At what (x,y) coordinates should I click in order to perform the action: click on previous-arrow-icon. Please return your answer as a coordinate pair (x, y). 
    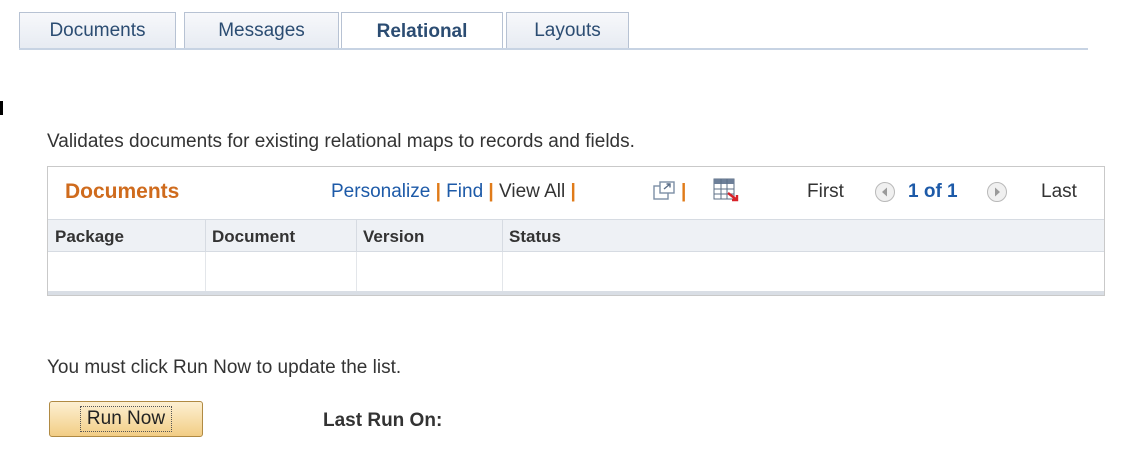
    Looking at the image, I should click on (885, 192).